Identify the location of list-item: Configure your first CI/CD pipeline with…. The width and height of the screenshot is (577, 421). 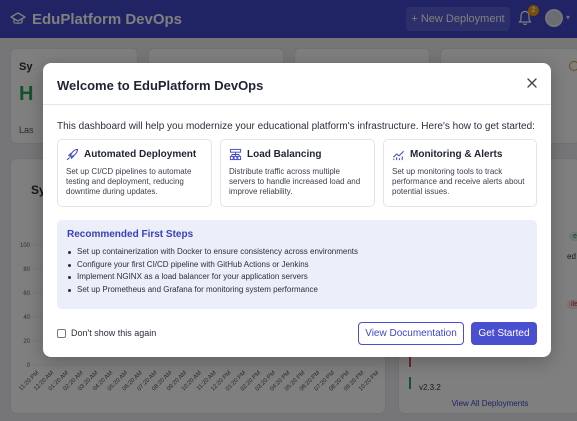
(297, 265).